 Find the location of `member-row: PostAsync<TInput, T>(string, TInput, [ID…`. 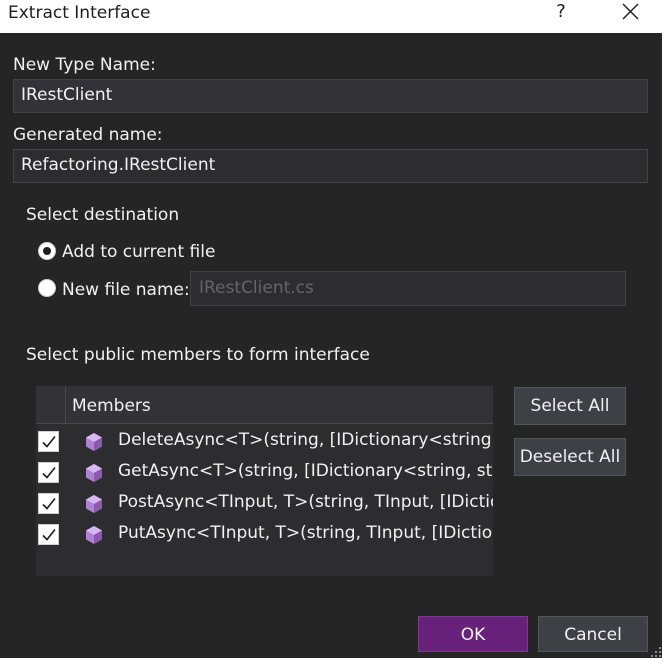

member-row: PostAsync<TInput, T>(string, TInput, [ID… is located at coordinates (264, 505).